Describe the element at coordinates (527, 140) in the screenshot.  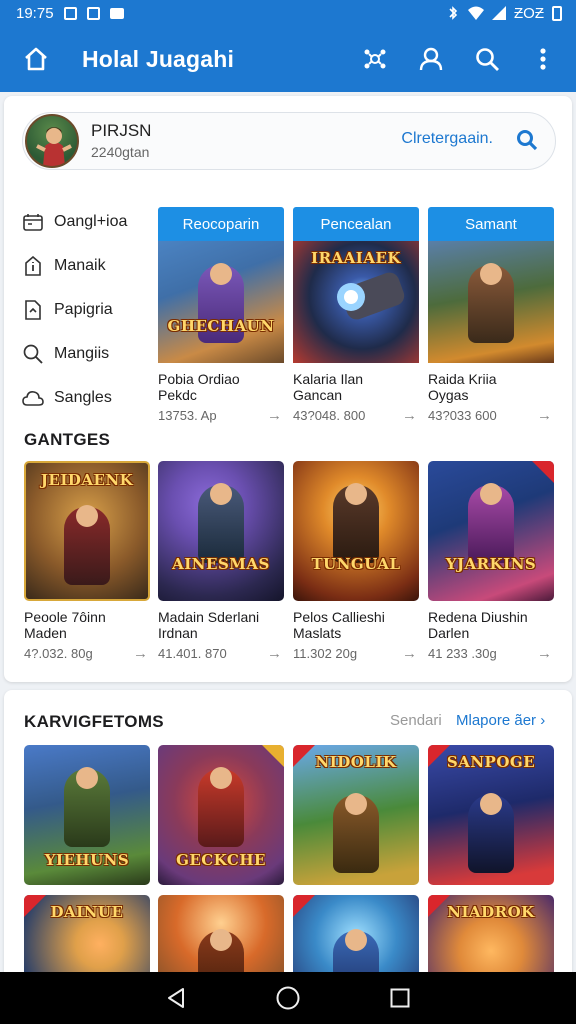
I see `profile-search-button` at that location.